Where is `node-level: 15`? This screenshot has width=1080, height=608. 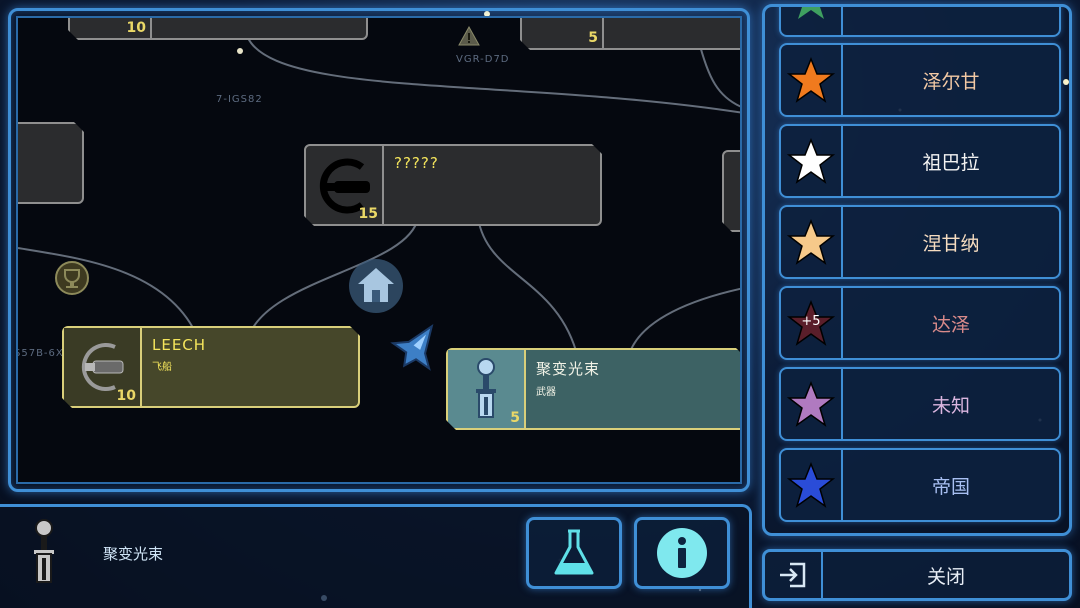
node-level: 15 is located at coordinates (368, 214).